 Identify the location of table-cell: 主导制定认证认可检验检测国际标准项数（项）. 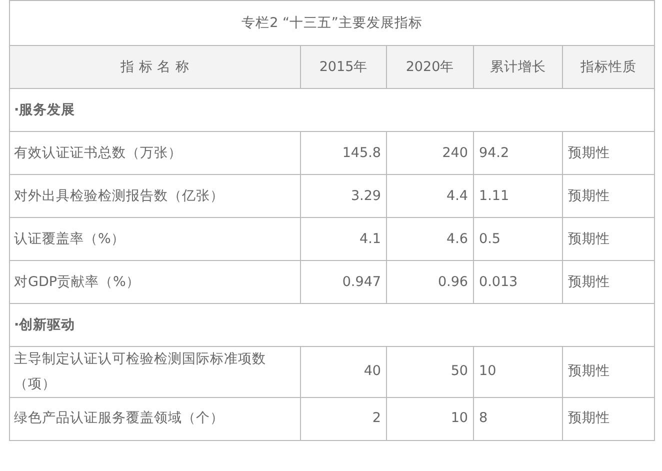
(155, 372).